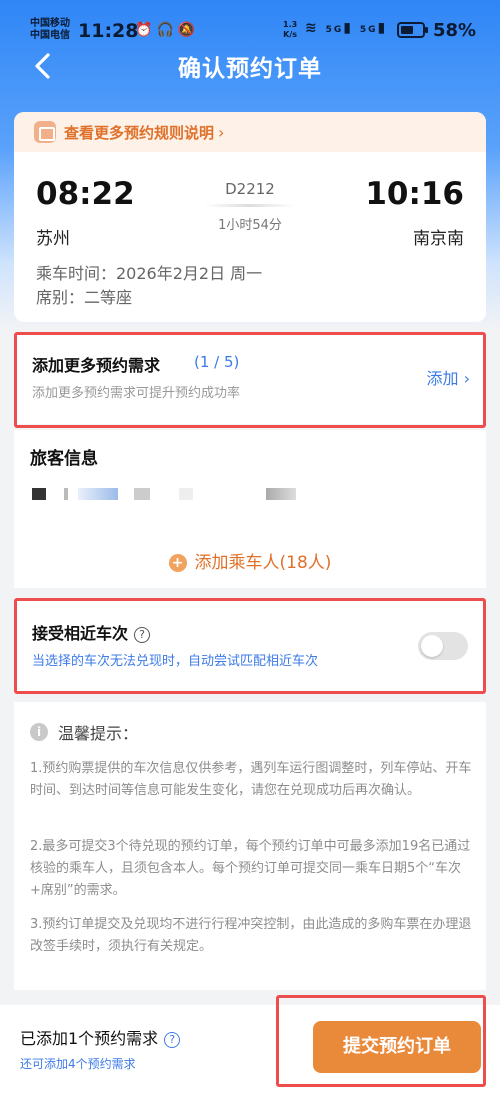 This screenshot has width=500, height=1105. What do you see at coordinates (217, 362) in the screenshot?
I see `requirements-count: (1 / 5)` at bounding box center [217, 362].